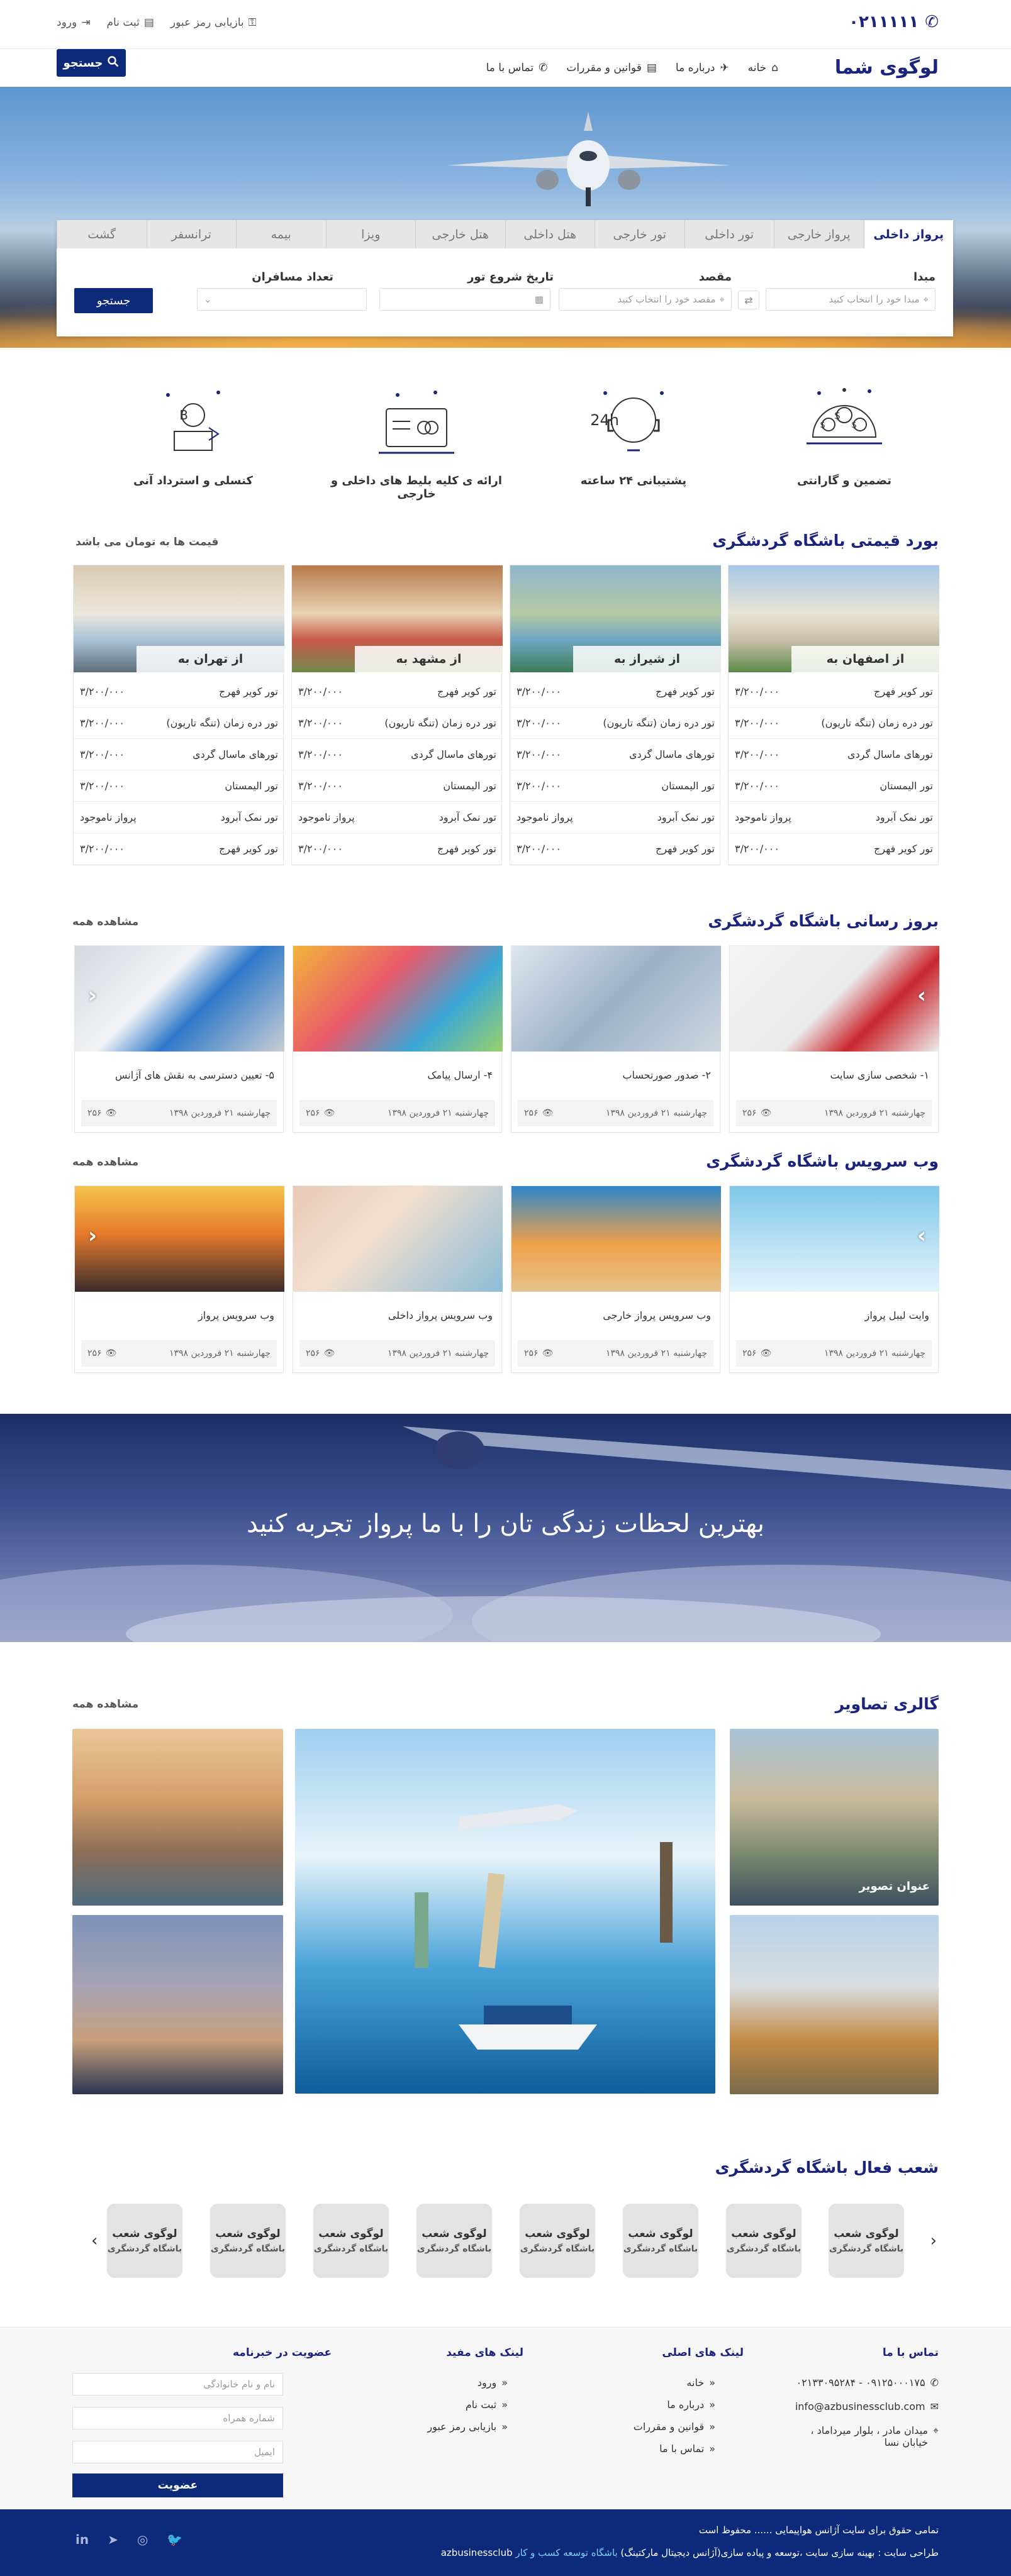  Describe the element at coordinates (460, 234) in the screenshot. I see `tab-5: هتل خارجی` at that location.